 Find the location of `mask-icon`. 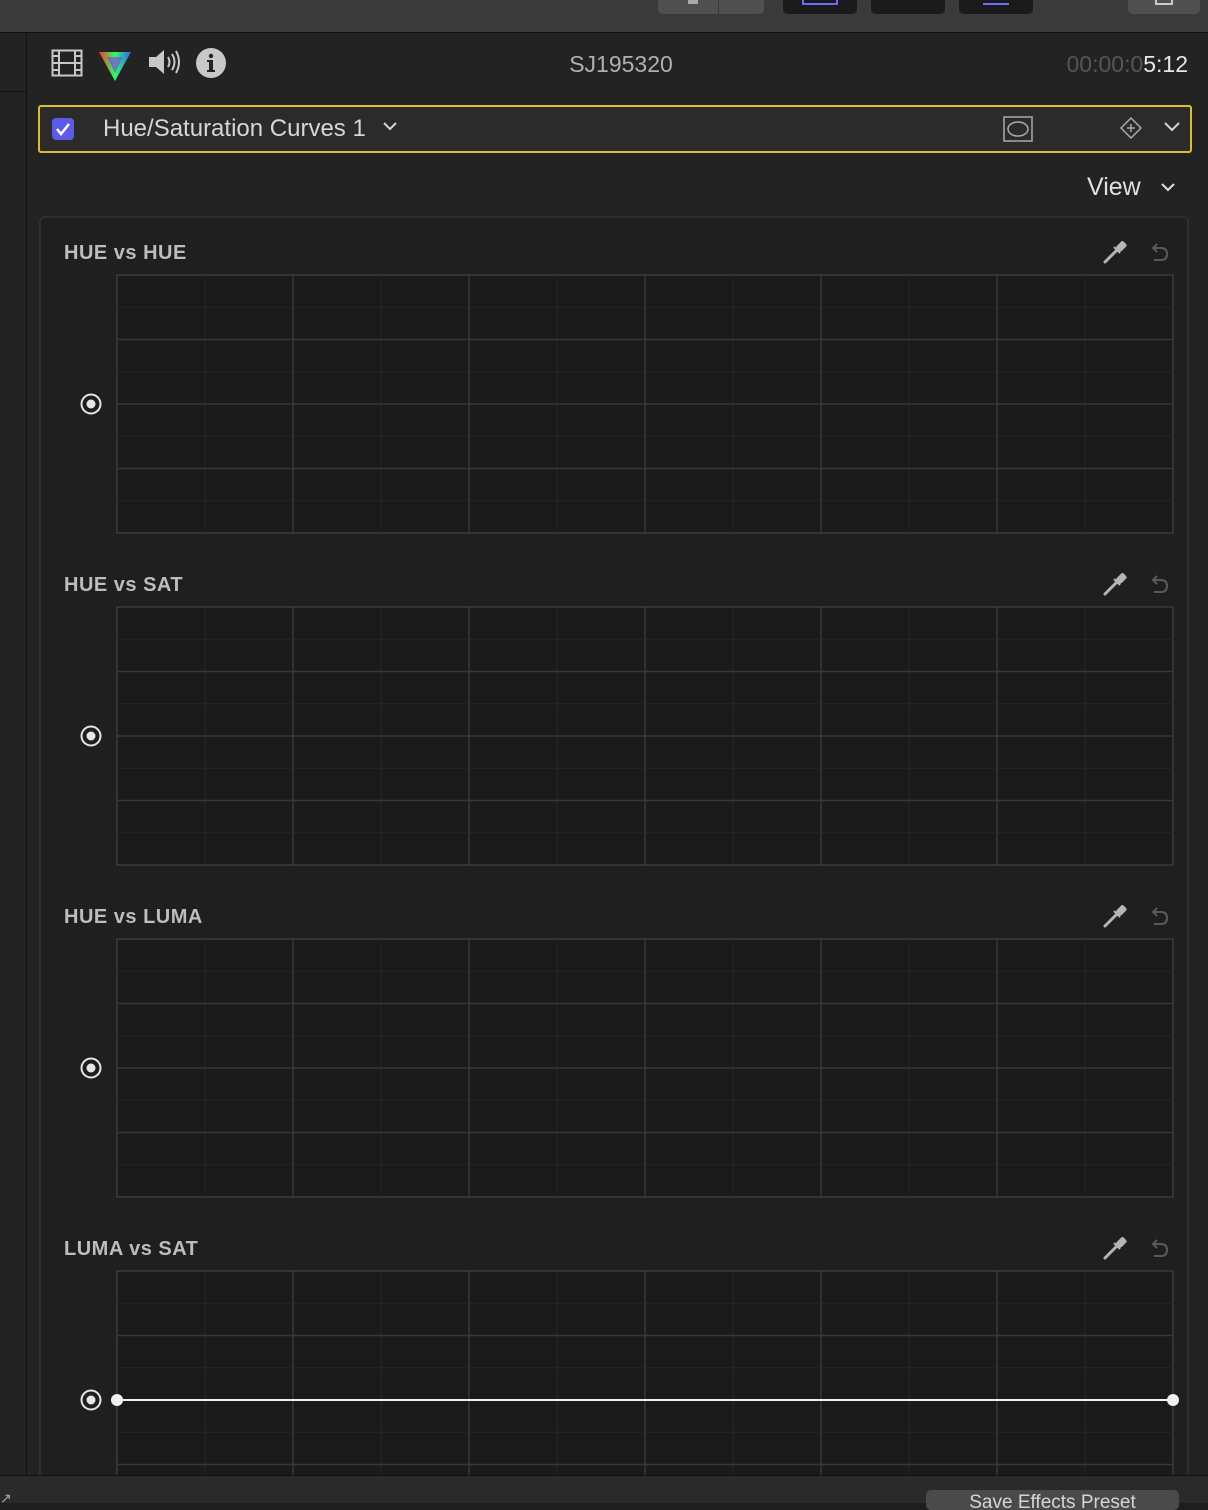

mask-icon is located at coordinates (1018, 129).